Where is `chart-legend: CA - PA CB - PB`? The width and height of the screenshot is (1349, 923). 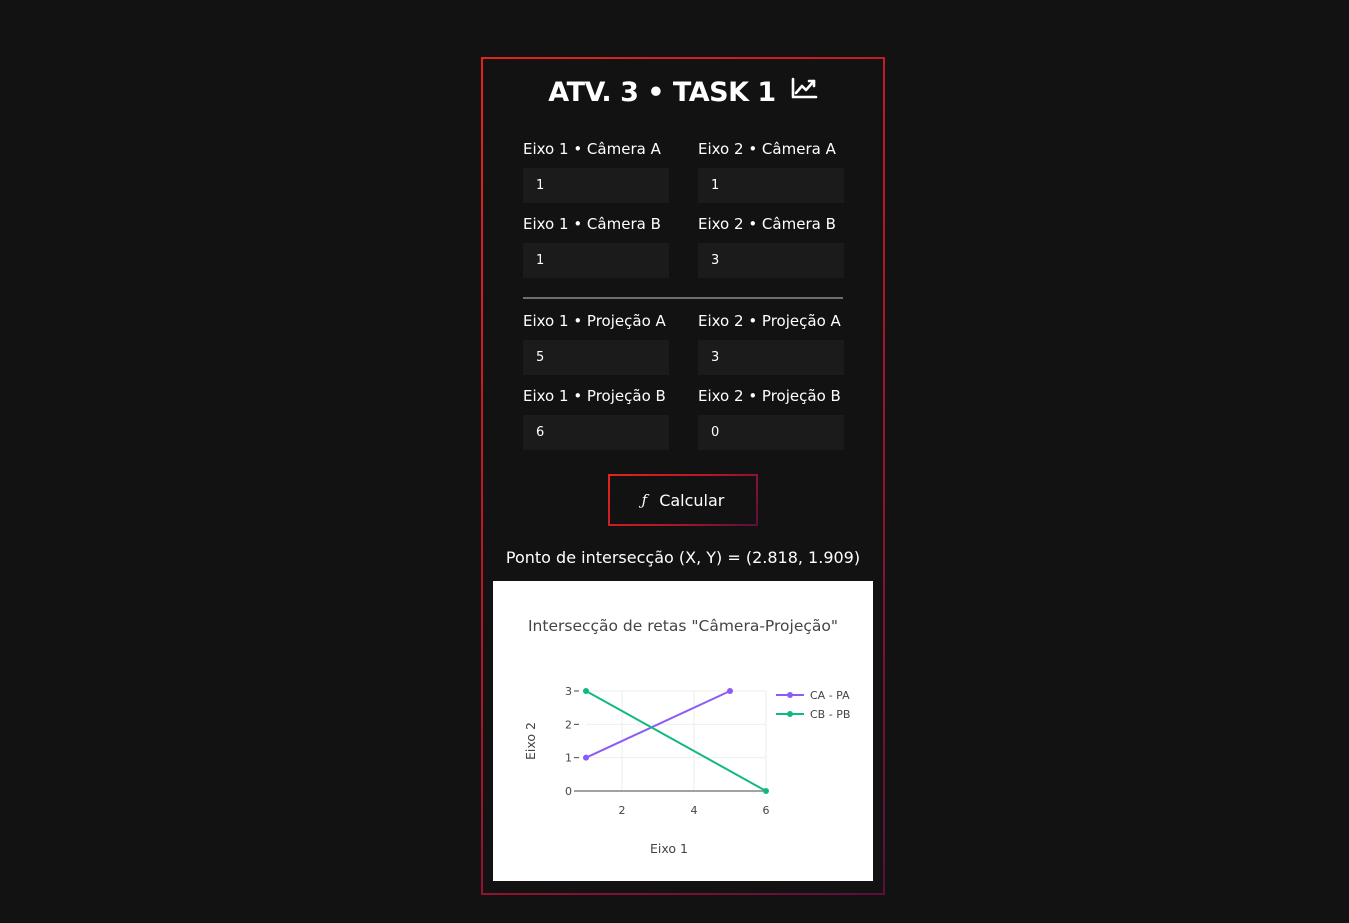 chart-legend: CA - PA CB - PB is located at coordinates (813, 705).